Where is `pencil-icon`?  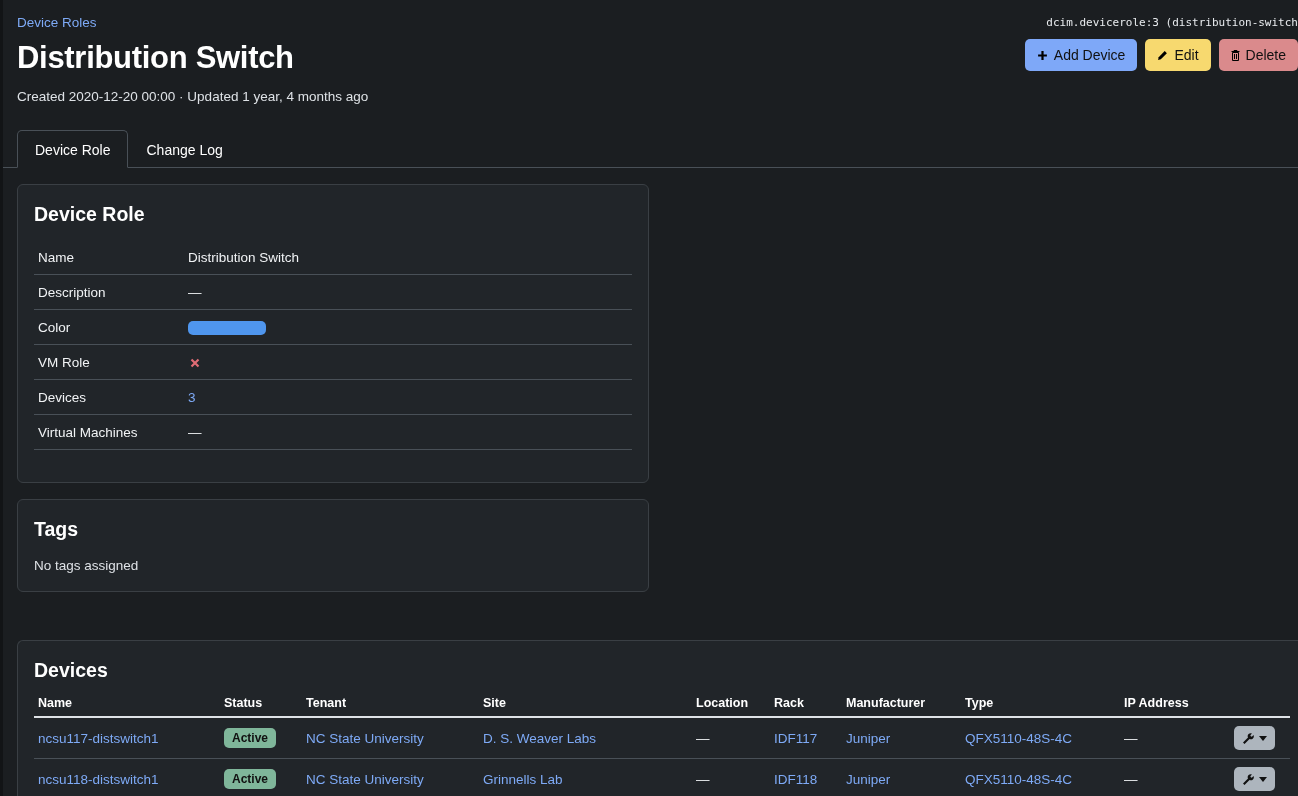 pencil-icon is located at coordinates (1163, 55).